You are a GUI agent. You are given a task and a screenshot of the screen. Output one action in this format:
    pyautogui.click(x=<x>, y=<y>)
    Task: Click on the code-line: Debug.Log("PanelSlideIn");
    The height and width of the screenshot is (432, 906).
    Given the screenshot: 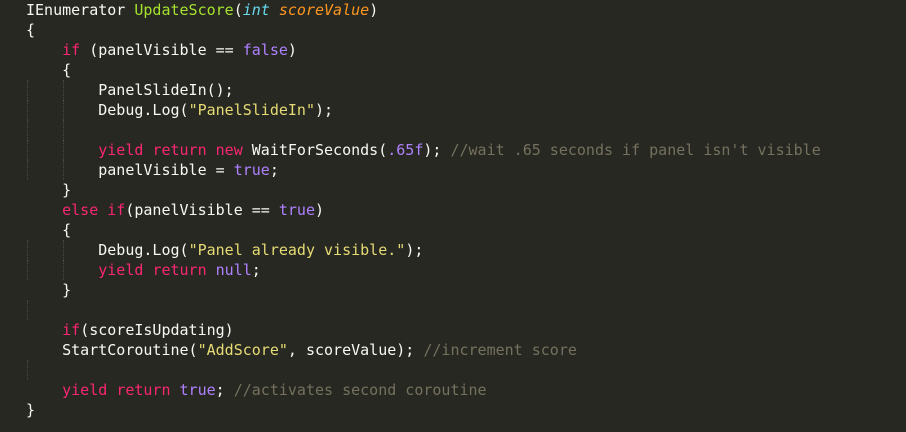 What is the action you would take?
    pyautogui.click(x=423, y=110)
    